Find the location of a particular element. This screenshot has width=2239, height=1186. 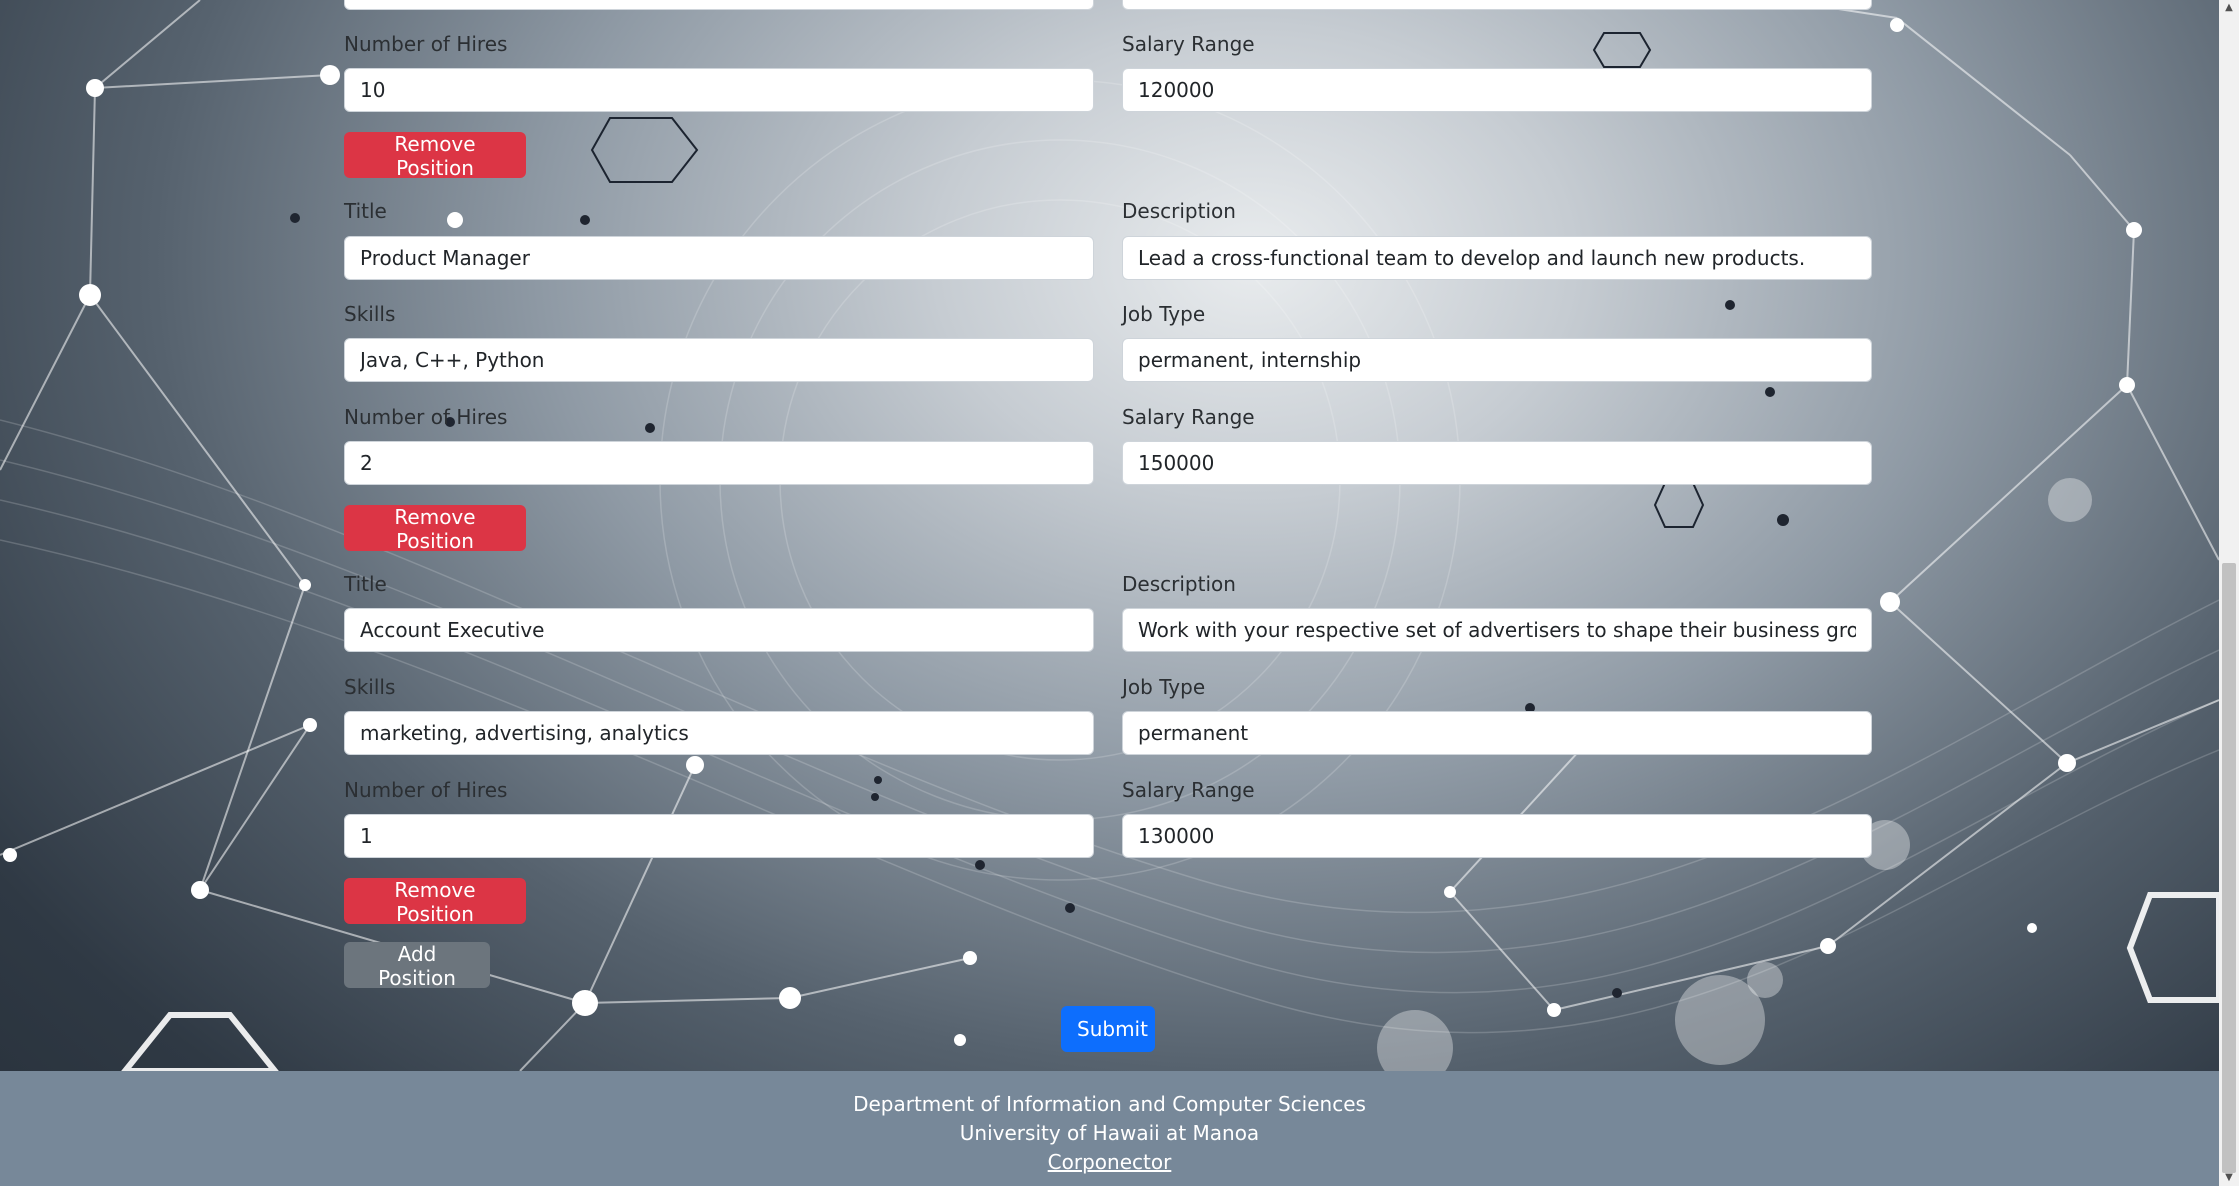

position-2-salary-label: Salary Range is located at coordinates (1188, 417).